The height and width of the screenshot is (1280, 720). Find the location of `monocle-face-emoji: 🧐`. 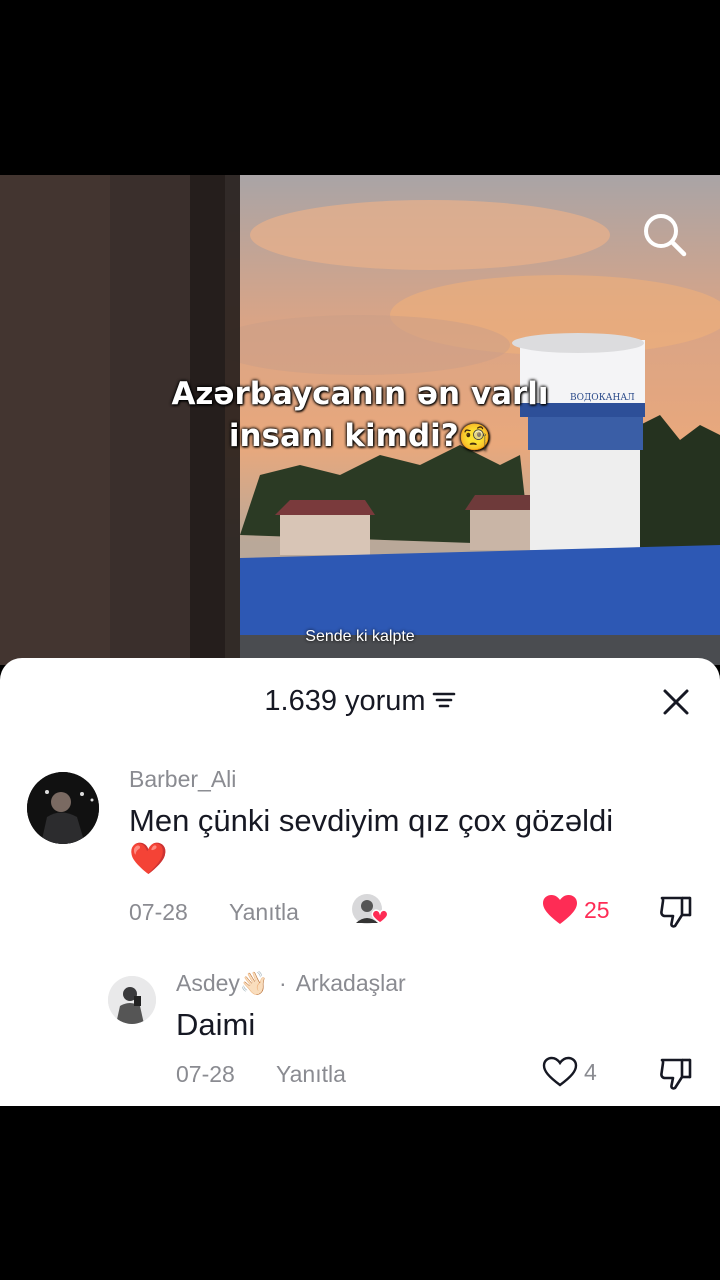

monocle-face-emoji: 🧐 is located at coordinates (475, 438).